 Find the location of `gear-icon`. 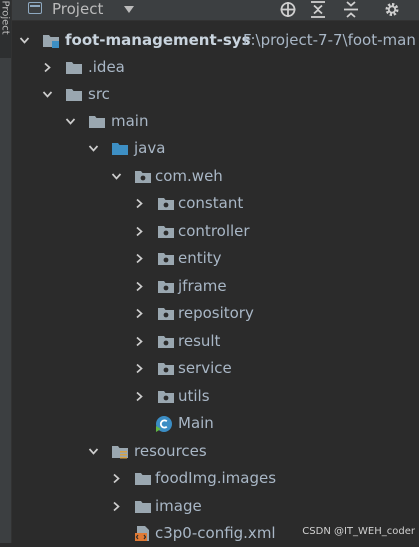

gear-icon is located at coordinates (392, 9).